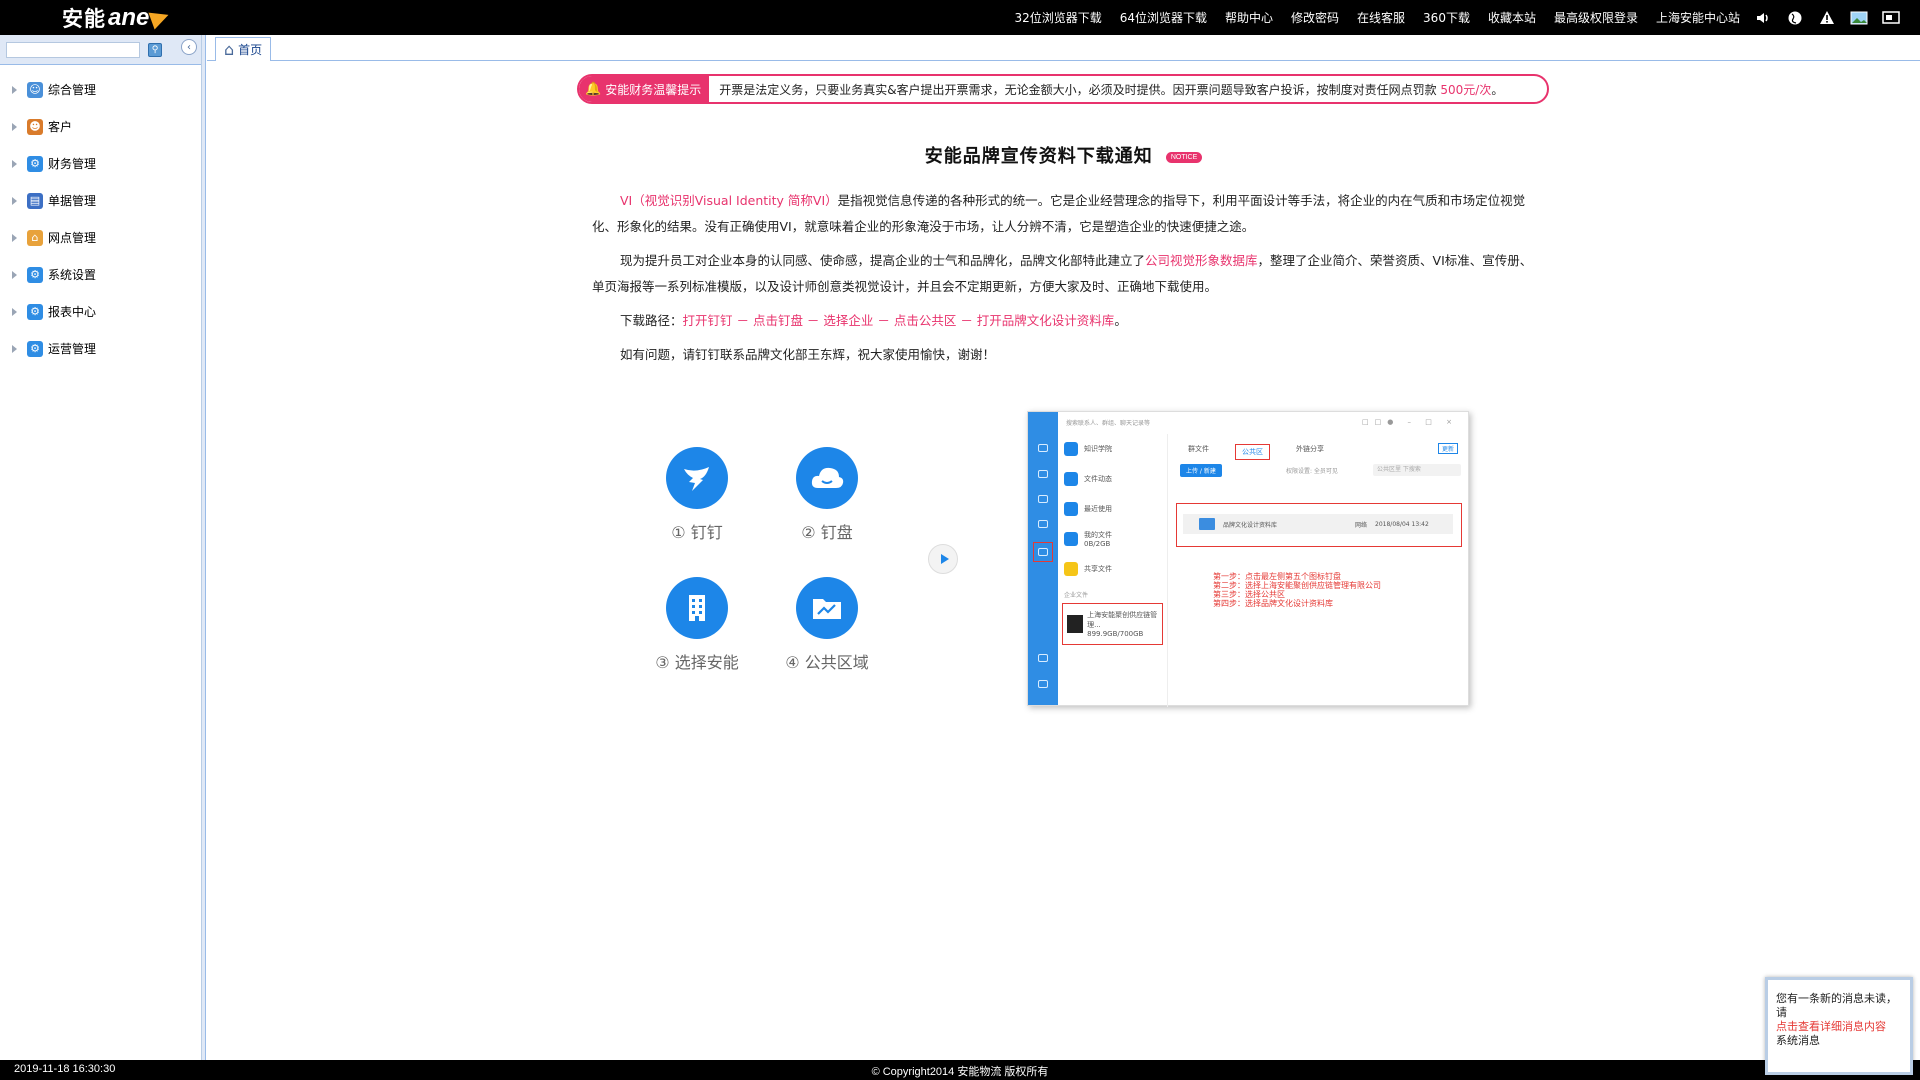  What do you see at coordinates (1891, 18) in the screenshot?
I see `screen-icon` at bounding box center [1891, 18].